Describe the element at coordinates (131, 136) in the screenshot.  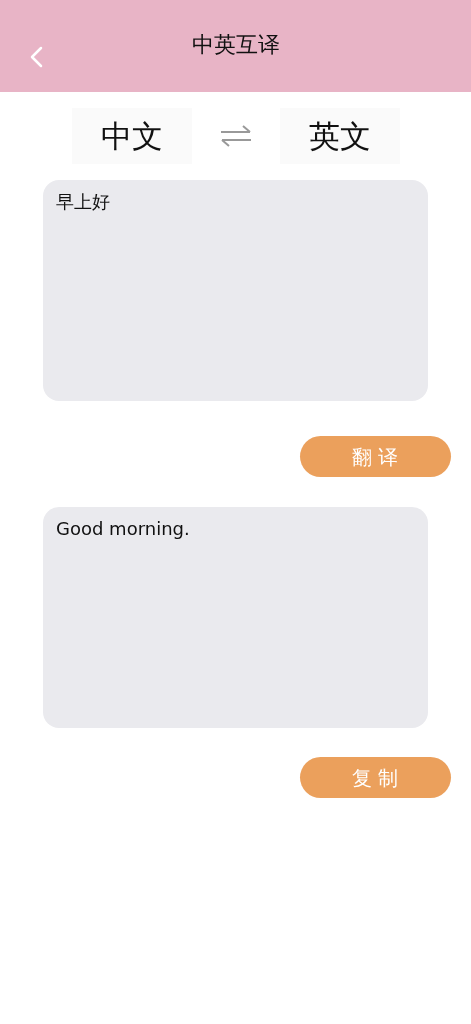
I see `source-language: 中文` at that location.